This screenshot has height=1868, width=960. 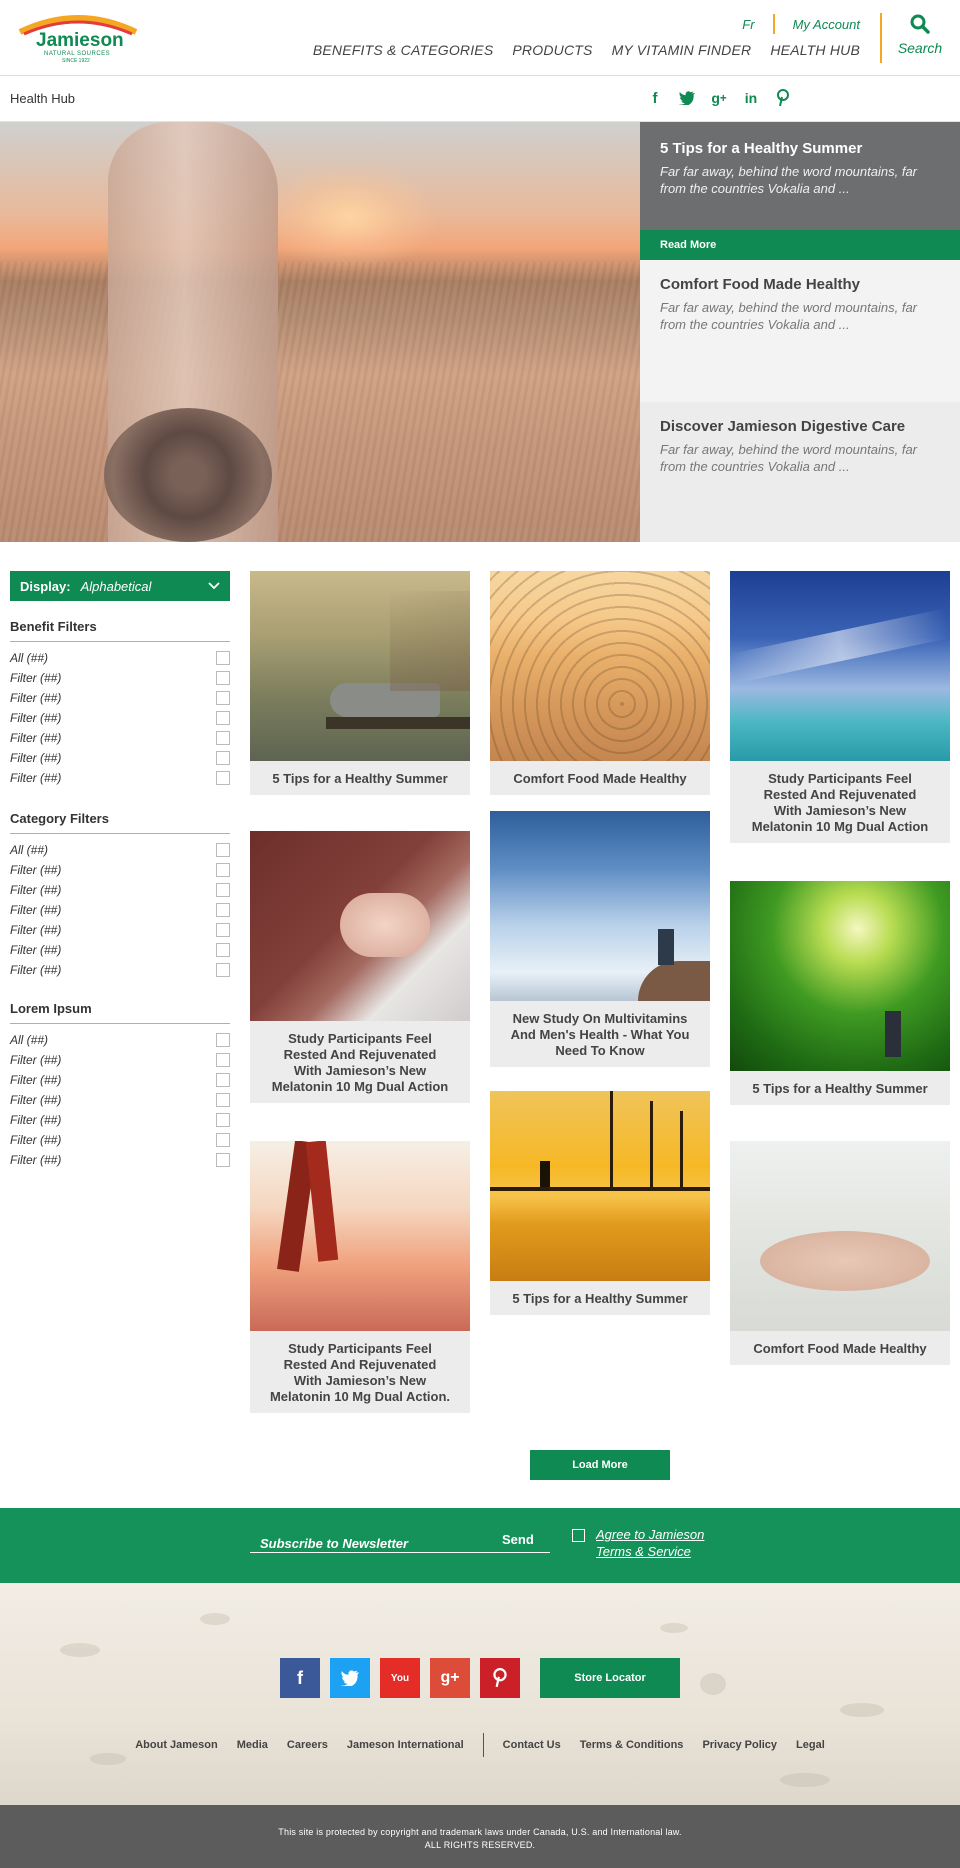 I want to click on footer-link-international: Jameson International, so click(x=405, y=1745).